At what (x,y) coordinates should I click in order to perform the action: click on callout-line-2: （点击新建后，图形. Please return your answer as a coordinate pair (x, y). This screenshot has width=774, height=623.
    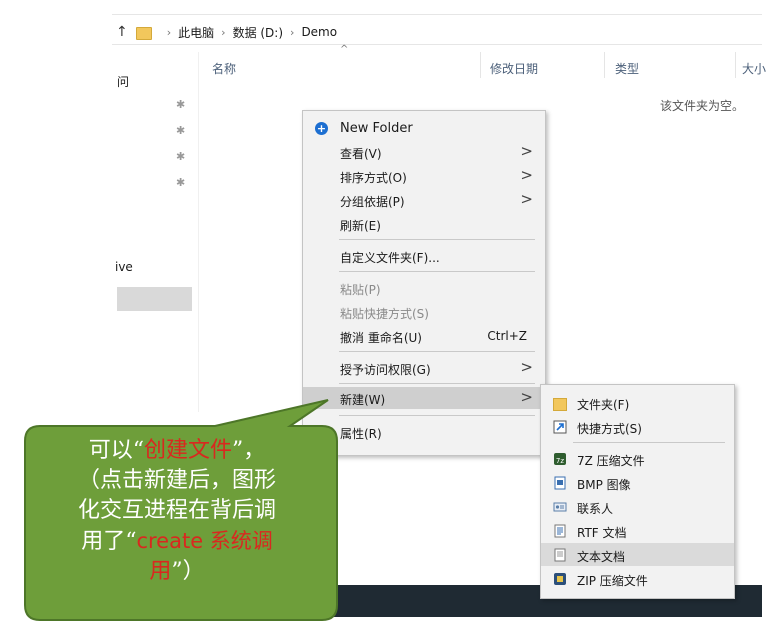
    Looking at the image, I should click on (176, 480).